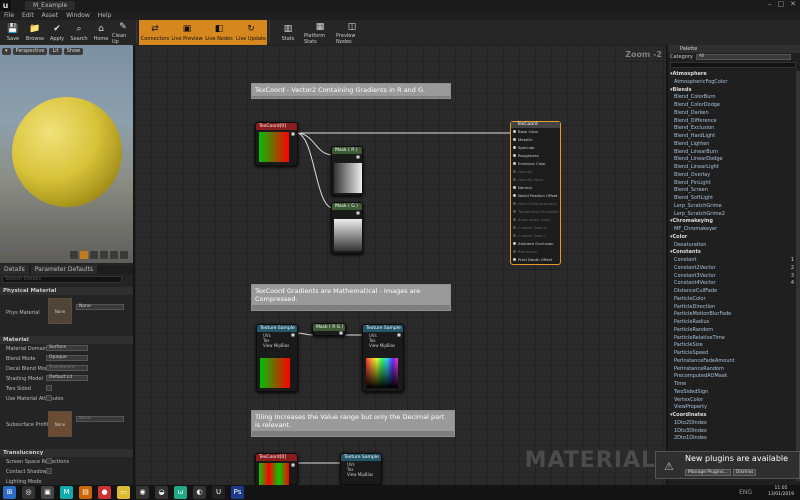 This screenshot has width=800, height=500. I want to click on palette-item: ParticleMotionBlurFade, so click(734, 315).